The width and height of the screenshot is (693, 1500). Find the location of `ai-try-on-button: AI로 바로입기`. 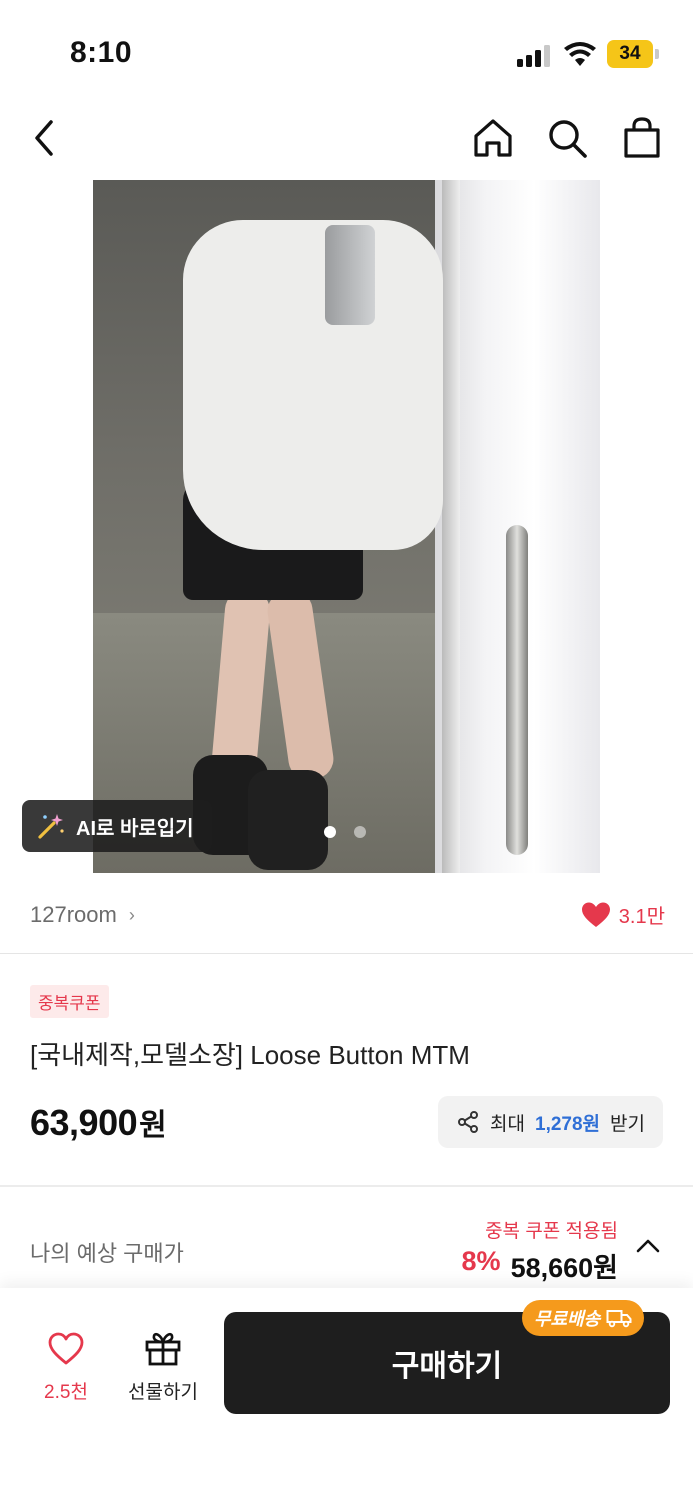

ai-try-on-button: AI로 바로입기 is located at coordinates (117, 826).